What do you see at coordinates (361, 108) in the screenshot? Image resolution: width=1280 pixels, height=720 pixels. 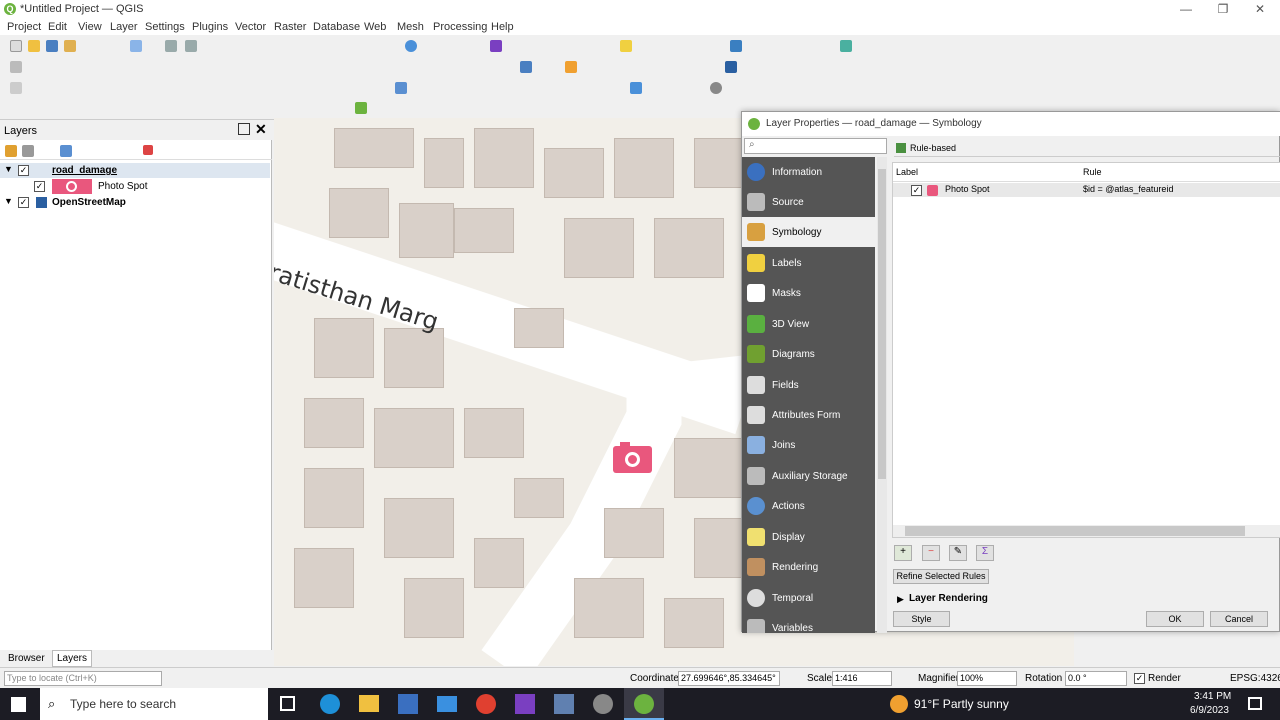 I see `processing-icon` at bounding box center [361, 108].